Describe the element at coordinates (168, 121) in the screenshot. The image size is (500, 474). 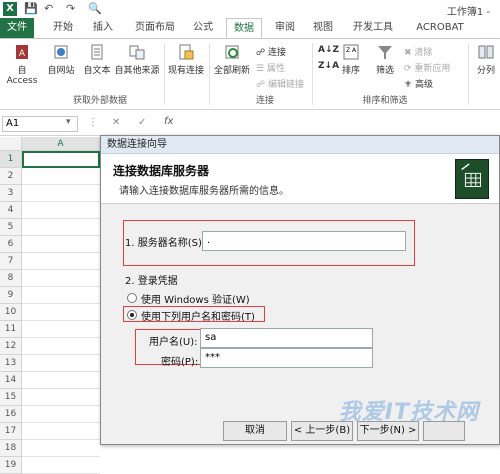
I see `insert-function-icon: fx` at that location.